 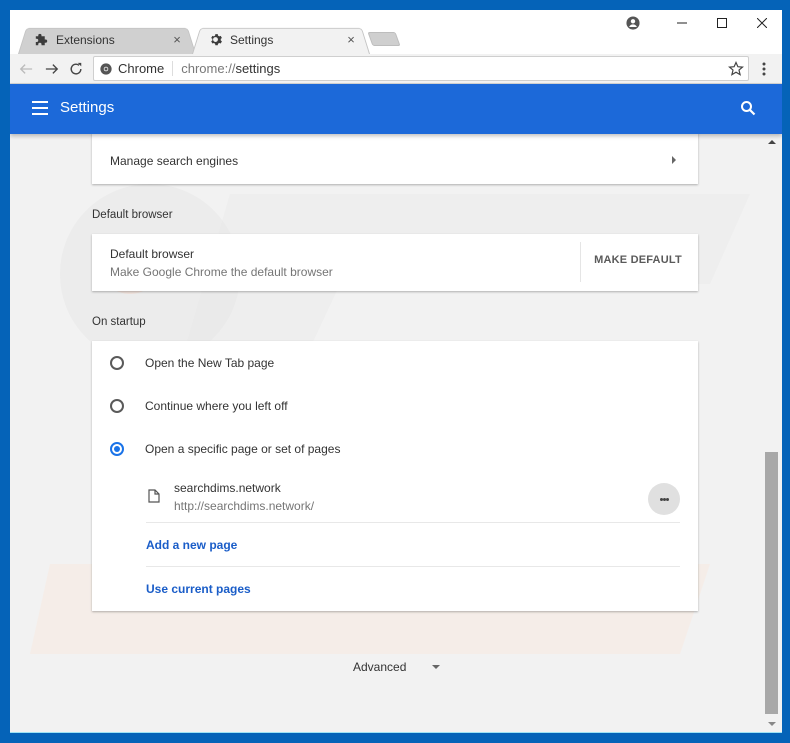 What do you see at coordinates (244, 506) in the screenshot?
I see `startup-page-url: http://searchdims.network/` at bounding box center [244, 506].